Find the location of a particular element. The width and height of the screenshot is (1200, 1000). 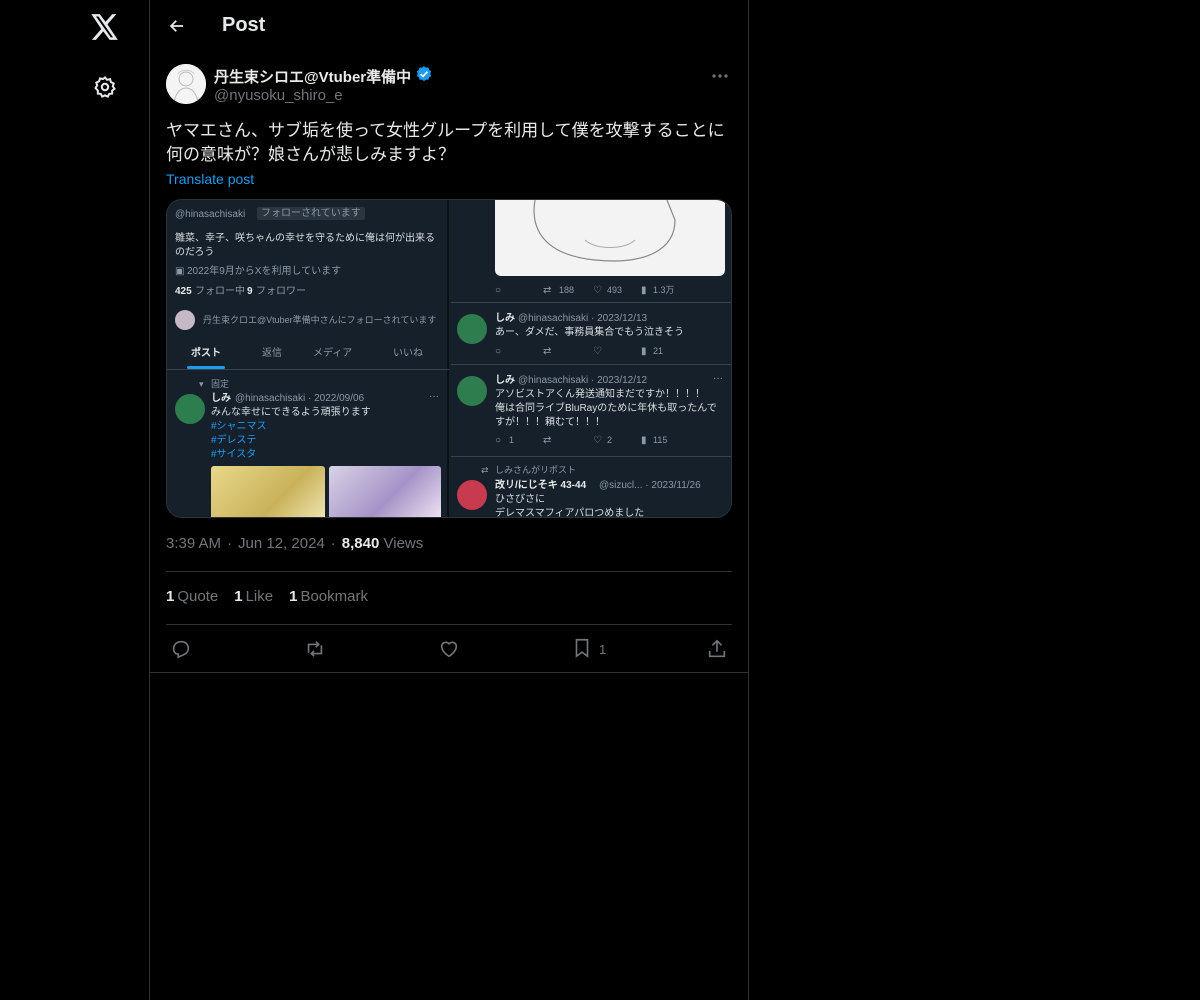

reply-icon is located at coordinates (181, 649).